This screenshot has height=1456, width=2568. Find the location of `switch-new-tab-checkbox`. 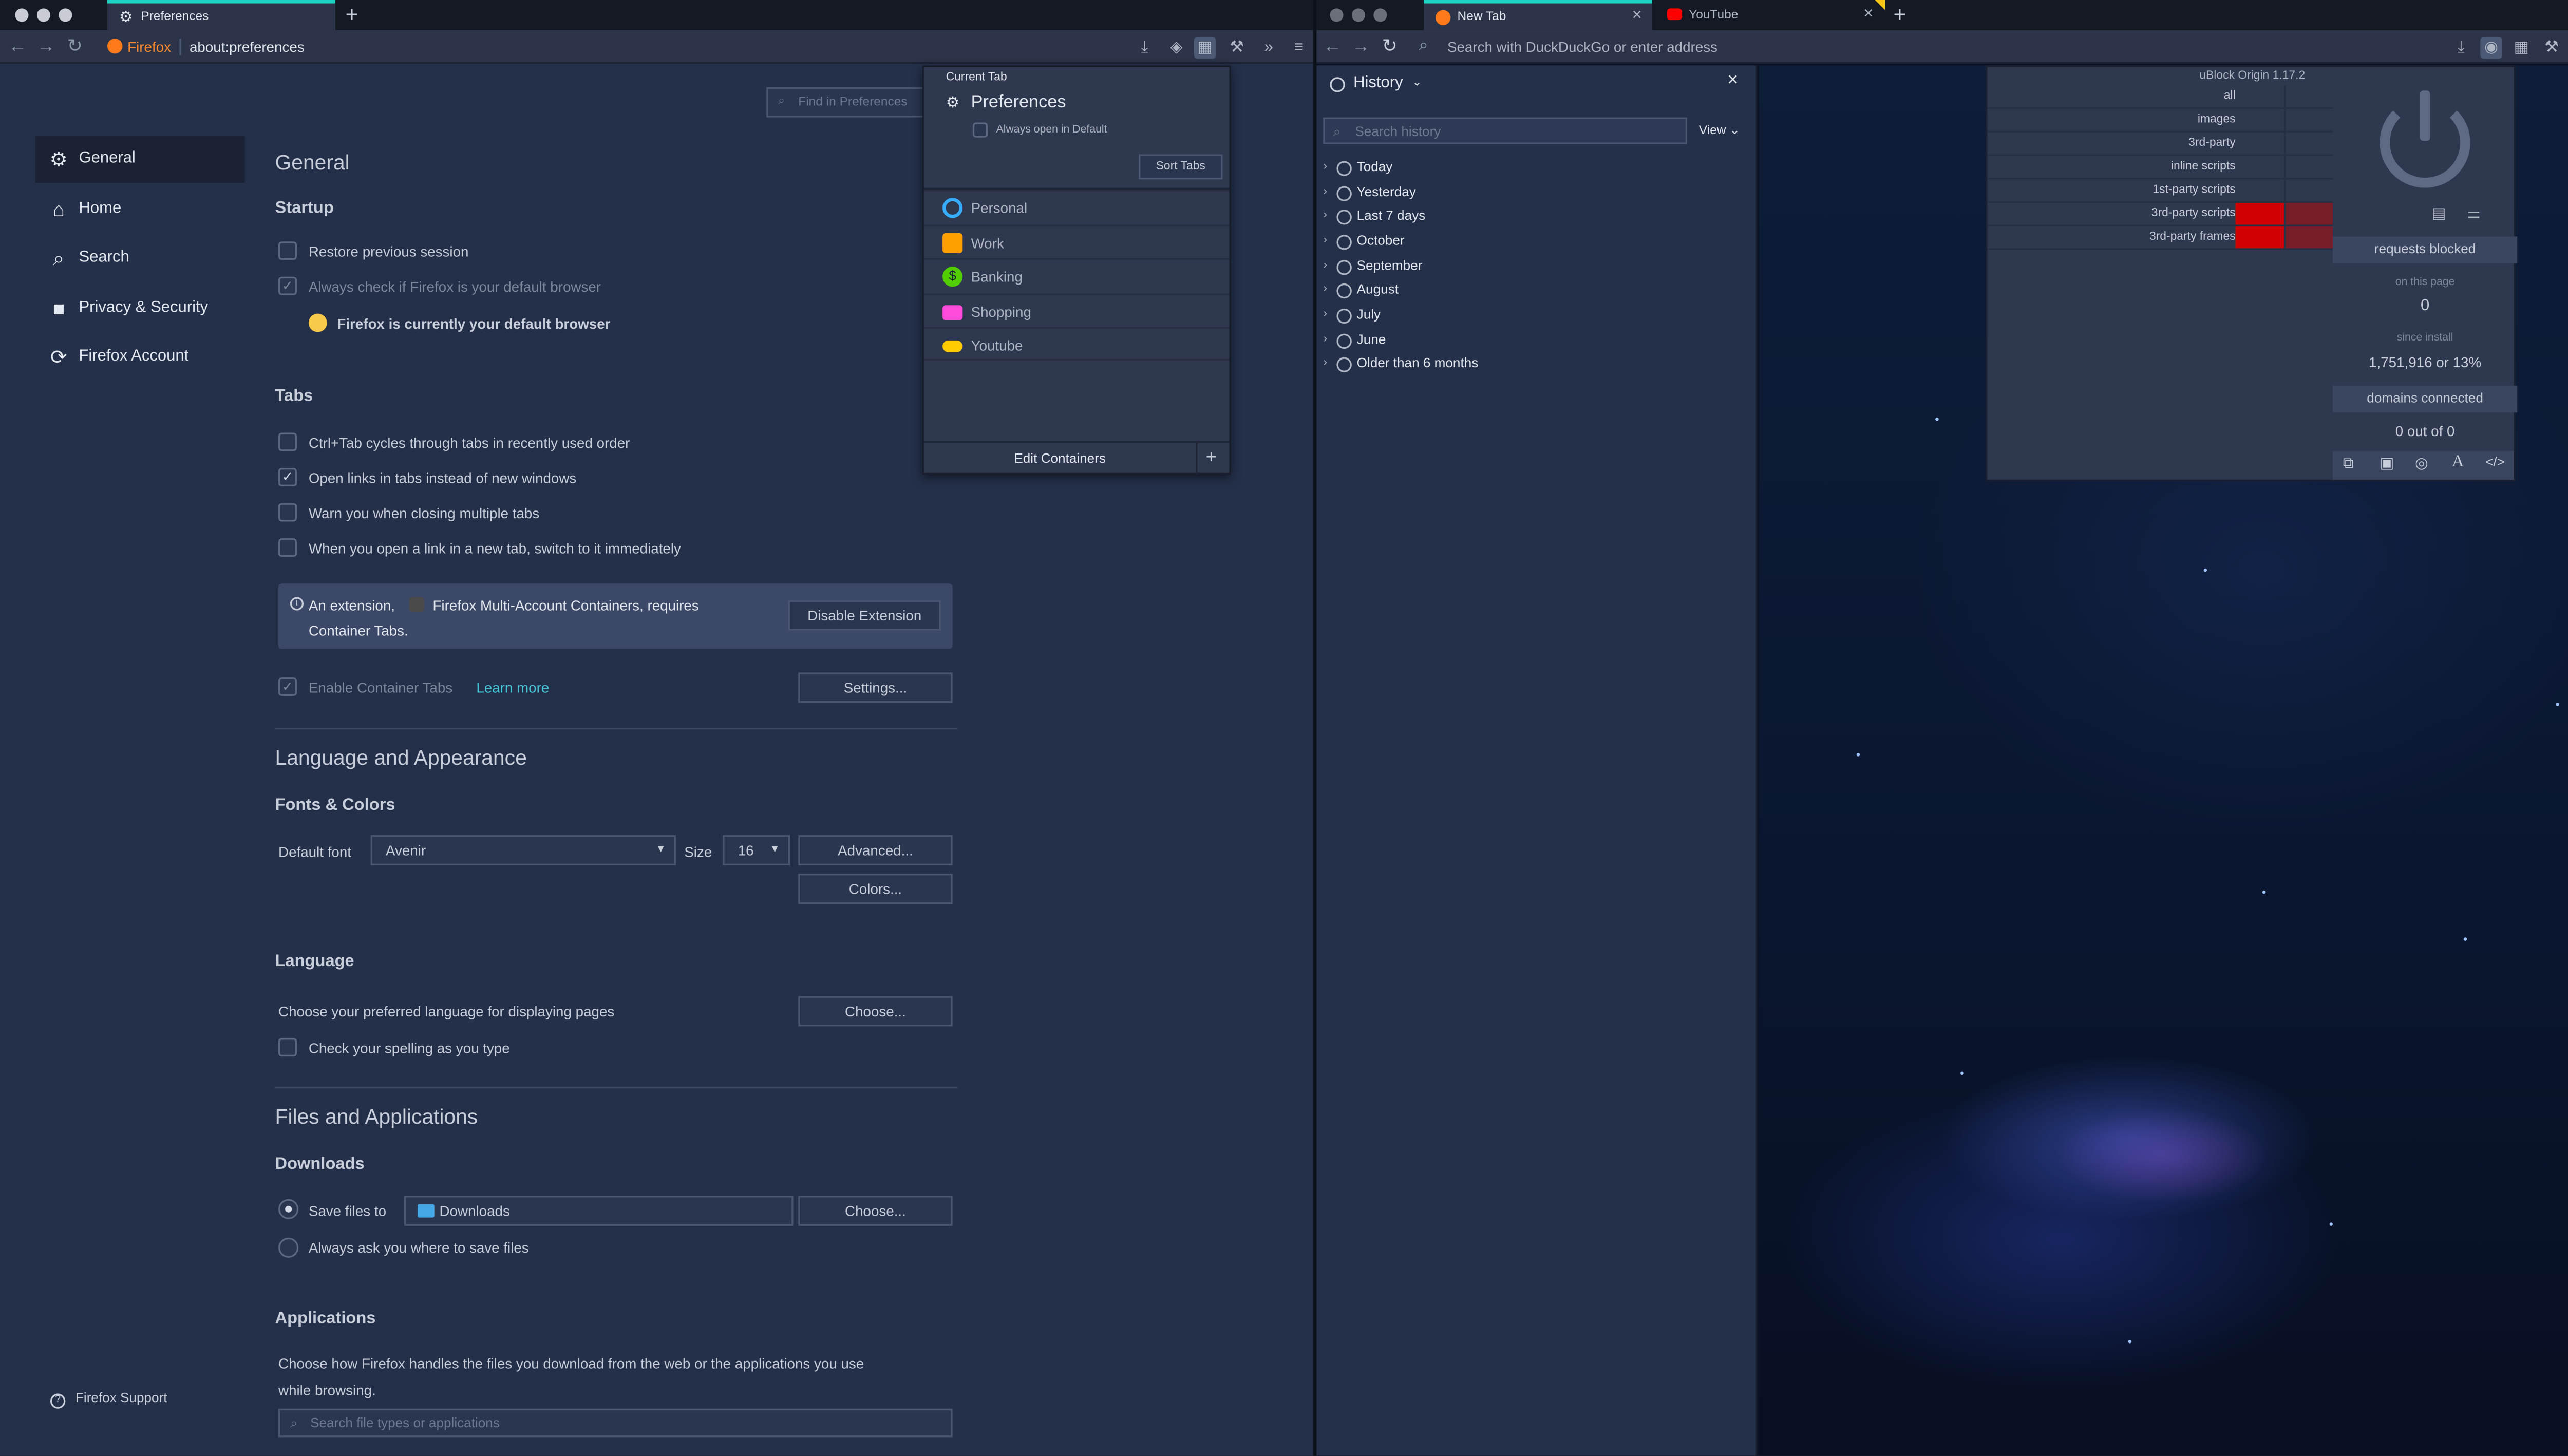

switch-new-tab-checkbox is located at coordinates (287, 547).